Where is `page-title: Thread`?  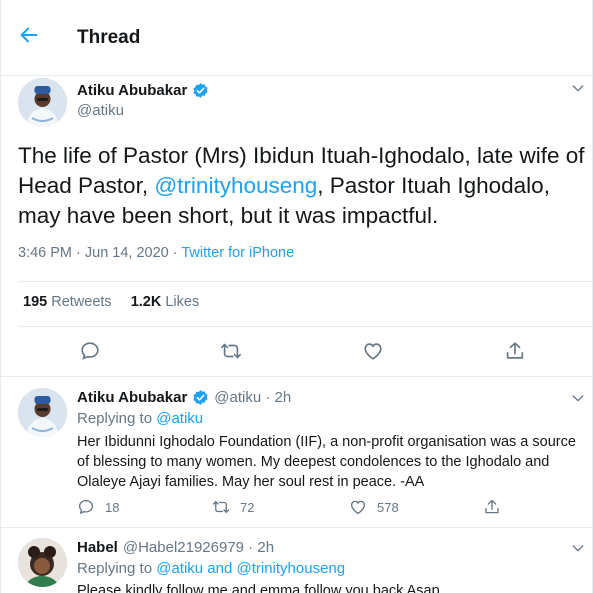
page-title: Thread is located at coordinates (109, 37).